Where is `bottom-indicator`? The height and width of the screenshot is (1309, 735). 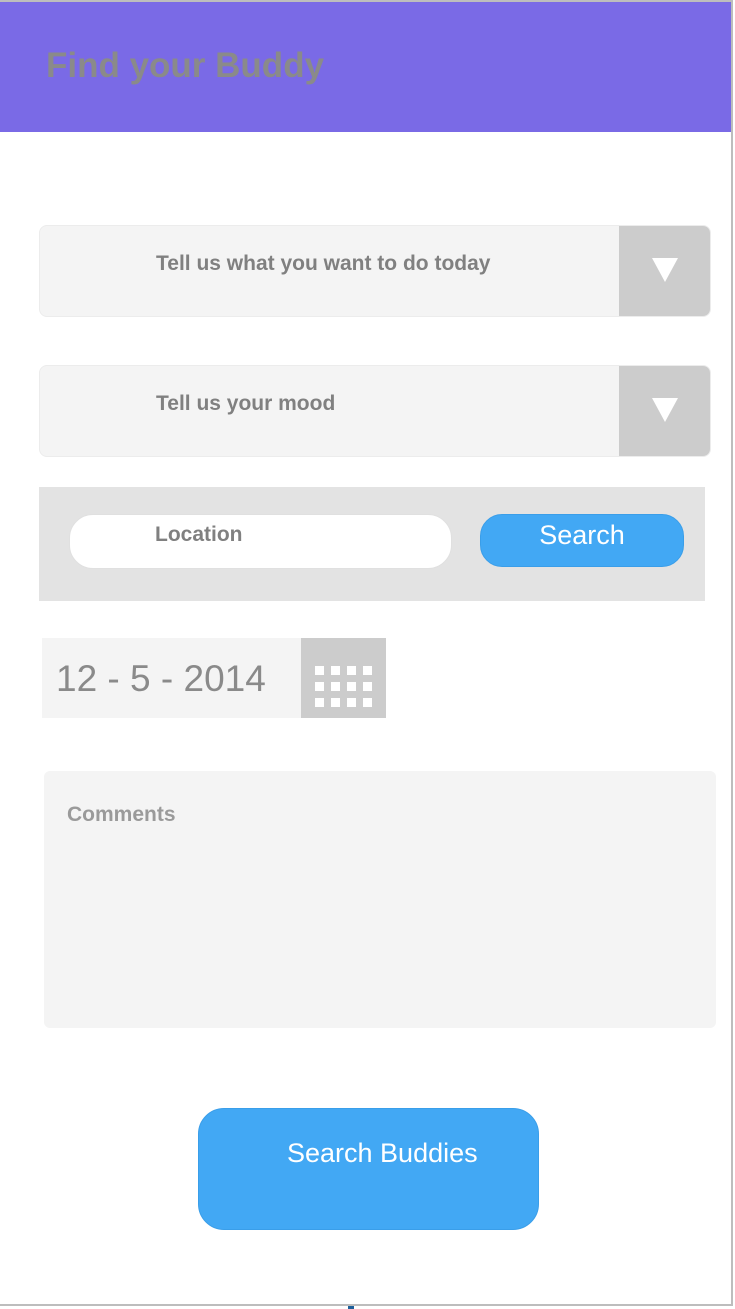
bottom-indicator is located at coordinates (351, 1306).